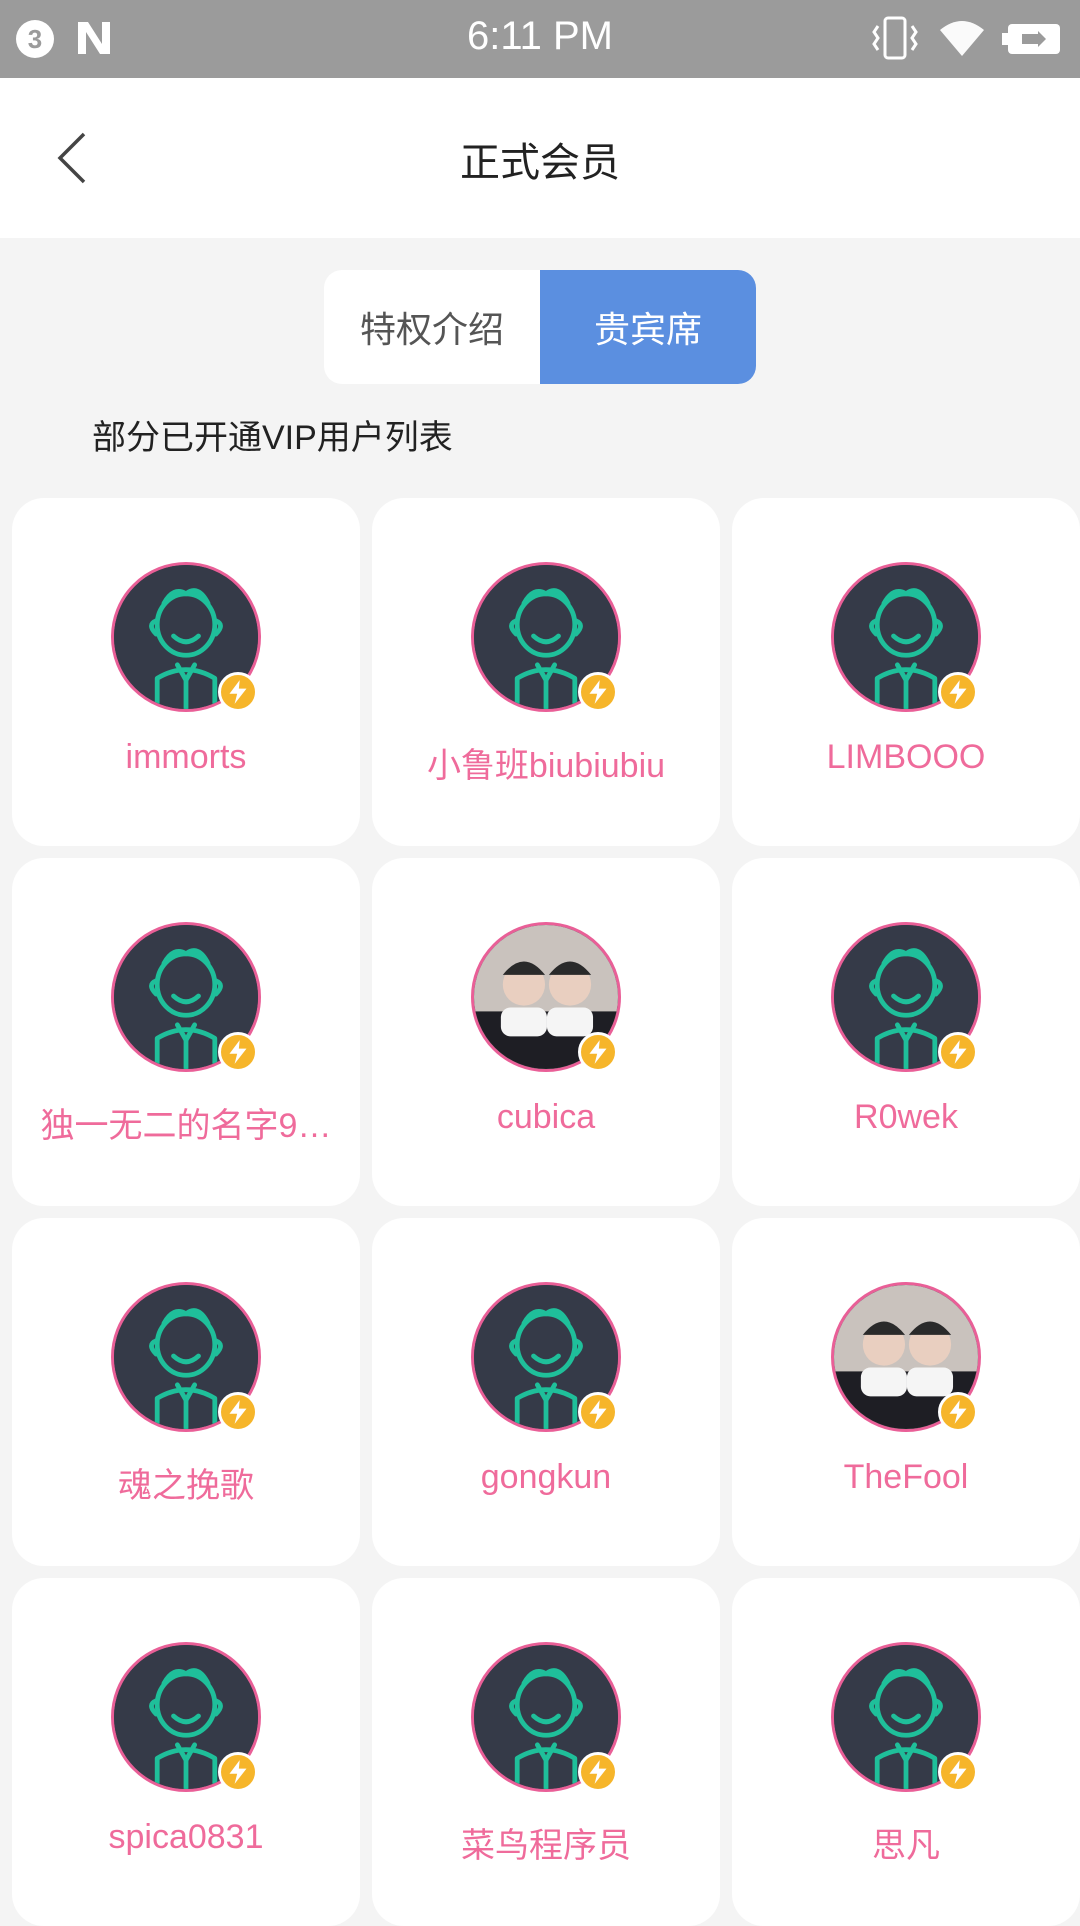  I want to click on member-card: spica0831, so click(186, 1752).